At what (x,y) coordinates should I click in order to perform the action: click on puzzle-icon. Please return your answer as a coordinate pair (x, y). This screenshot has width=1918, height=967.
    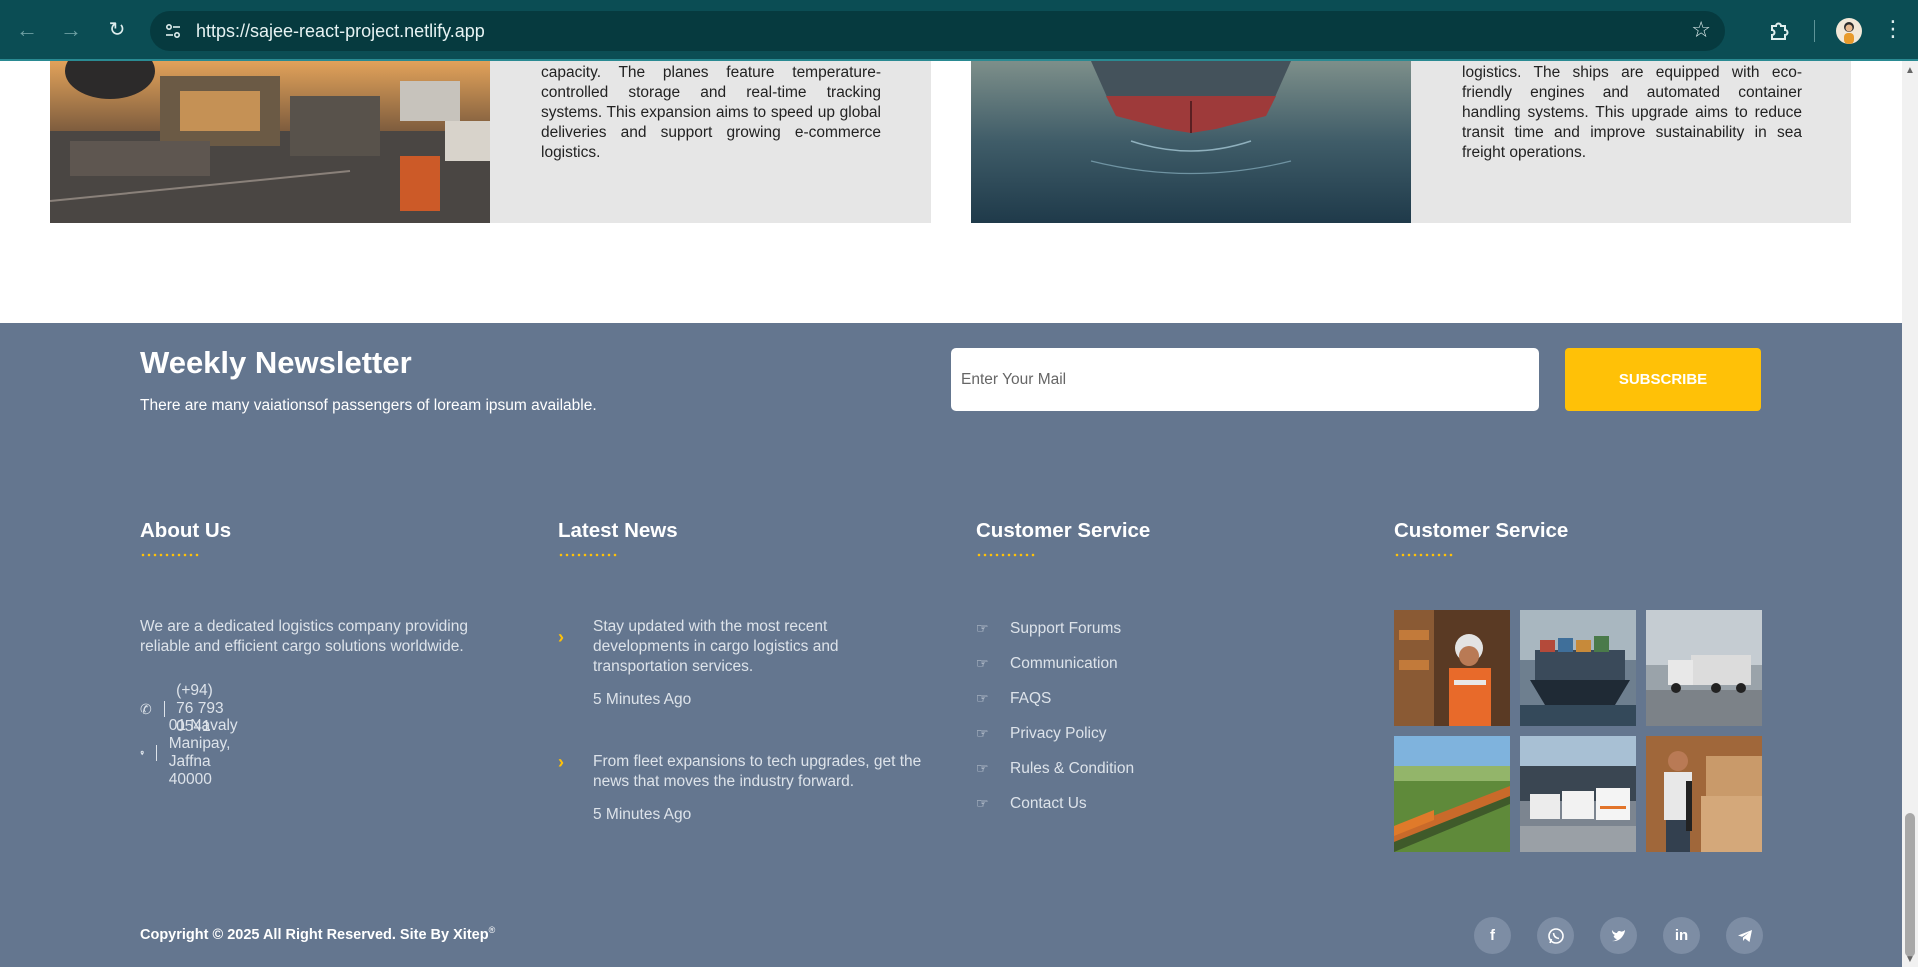
    Looking at the image, I should click on (1780, 30).